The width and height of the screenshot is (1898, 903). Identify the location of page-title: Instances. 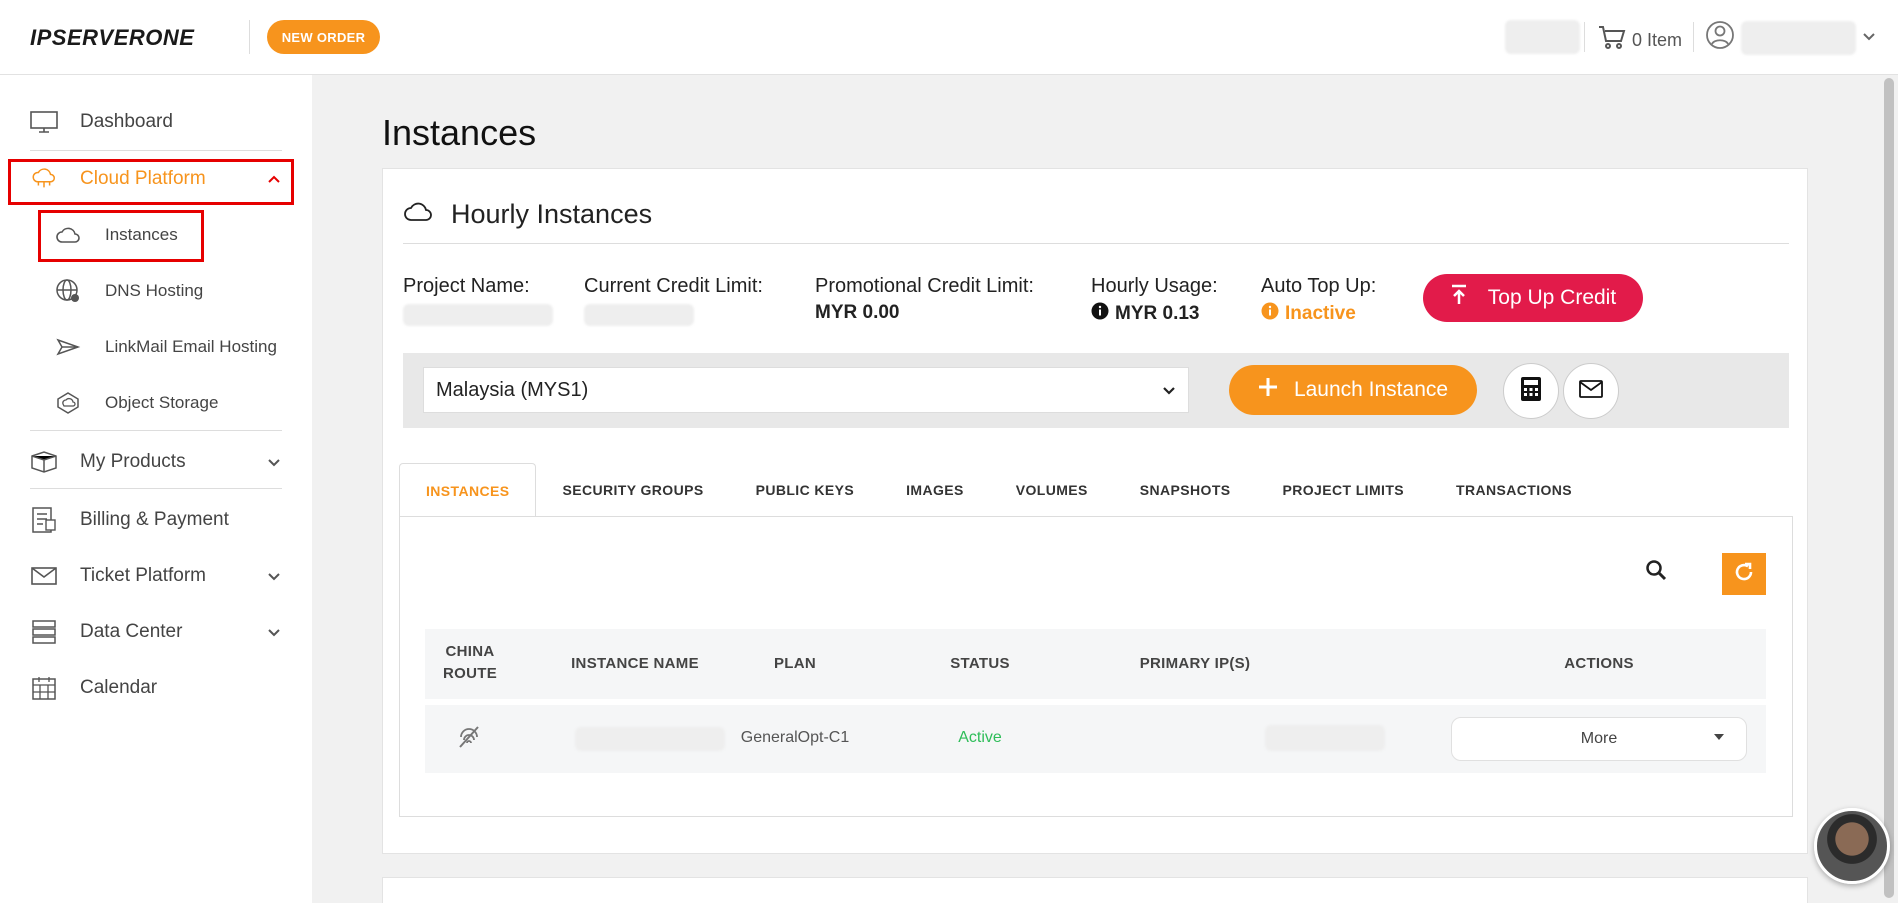
(459, 132).